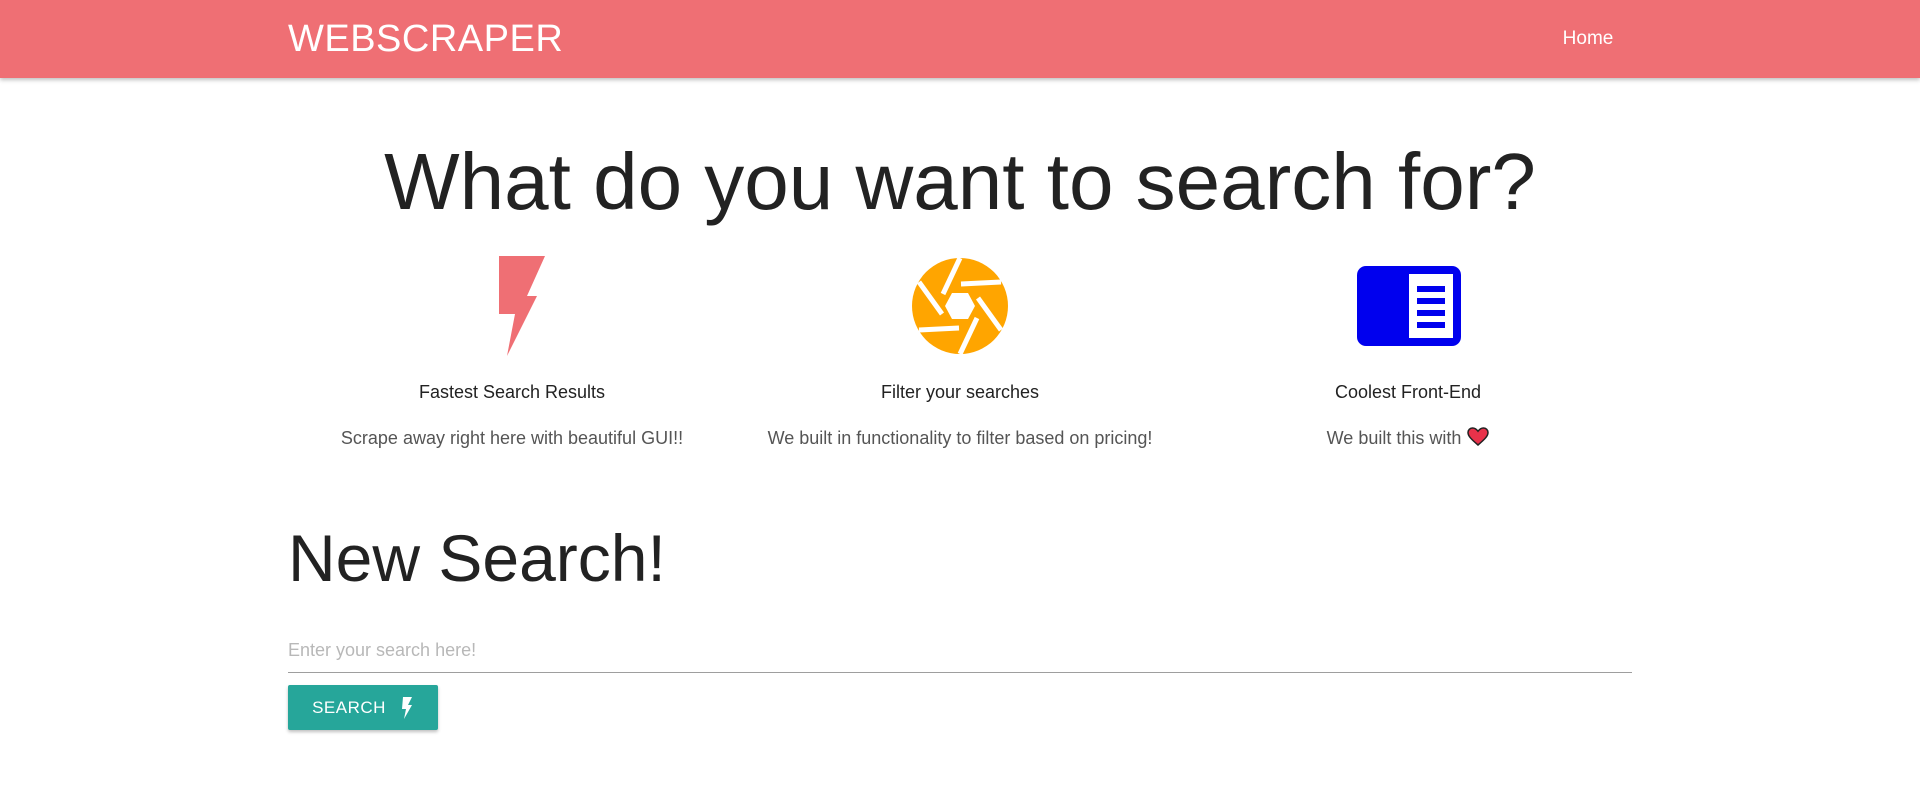 Image resolution: width=1920 pixels, height=795 pixels. Describe the element at coordinates (425, 39) in the screenshot. I see `brand-logo: WEBSCRAPER` at that location.